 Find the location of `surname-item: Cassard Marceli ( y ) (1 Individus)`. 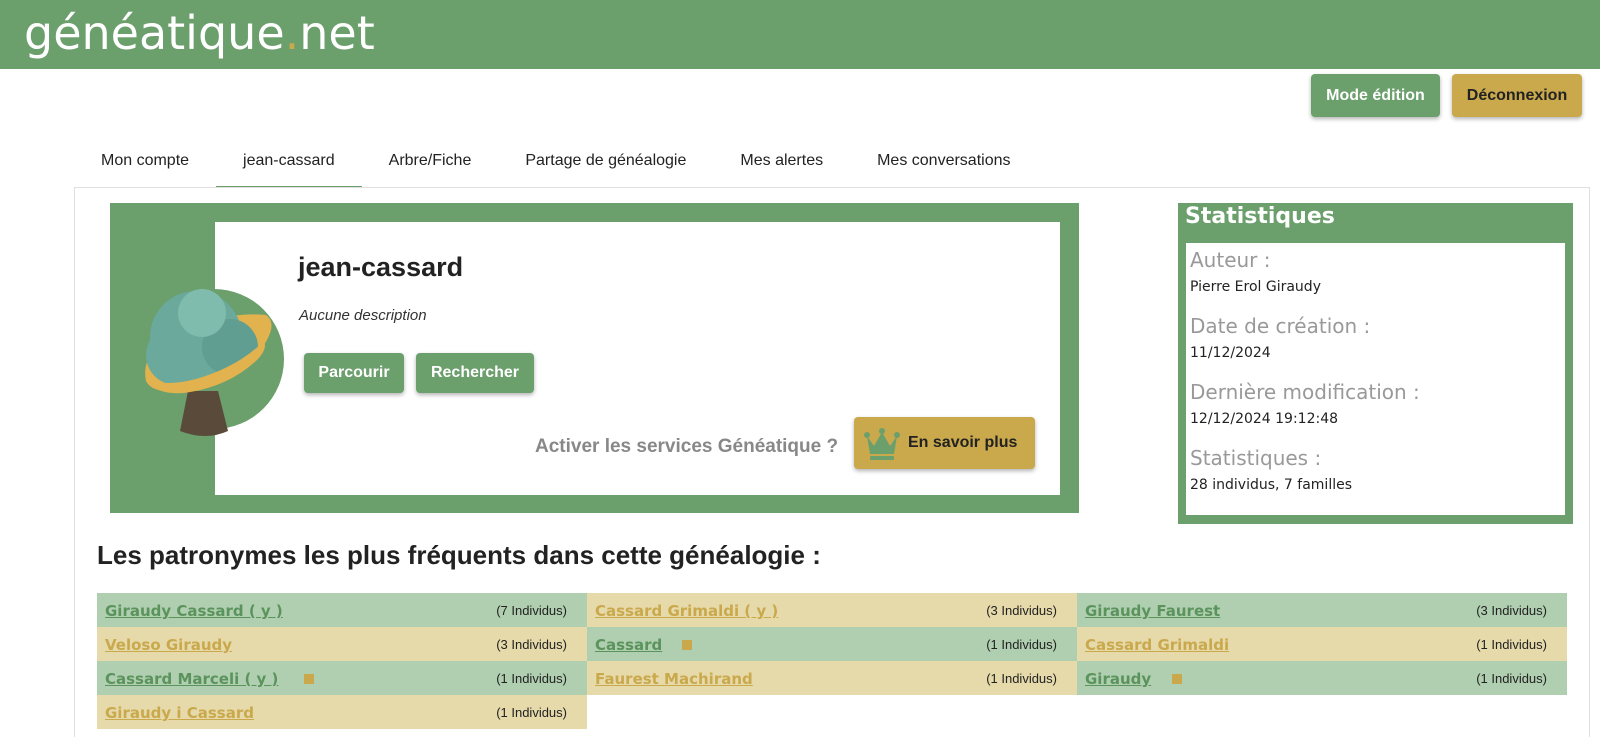

surname-item: Cassard Marceli ( y ) (1 Individus) is located at coordinates (342, 678).